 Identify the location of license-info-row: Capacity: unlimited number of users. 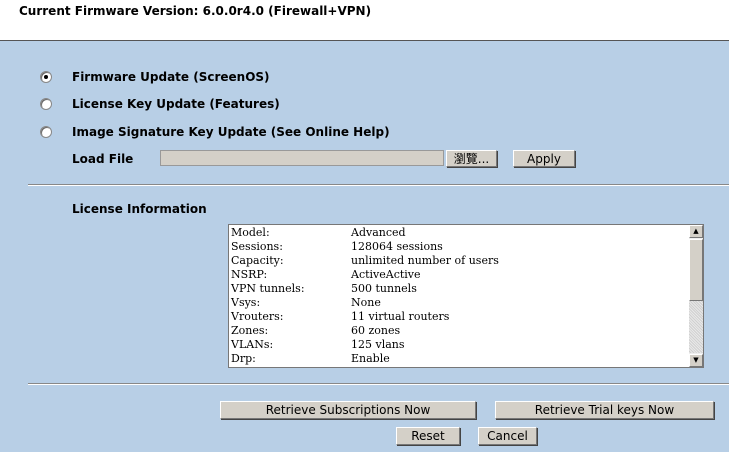
(461, 261).